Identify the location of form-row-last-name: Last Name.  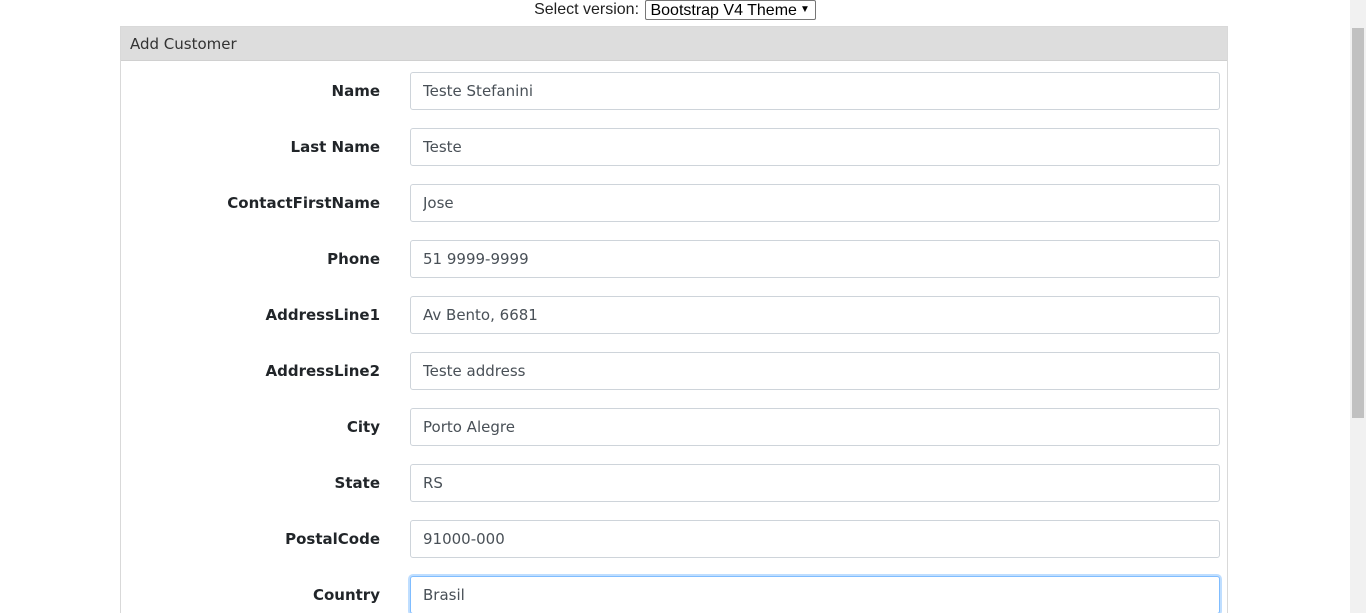
(674, 147).